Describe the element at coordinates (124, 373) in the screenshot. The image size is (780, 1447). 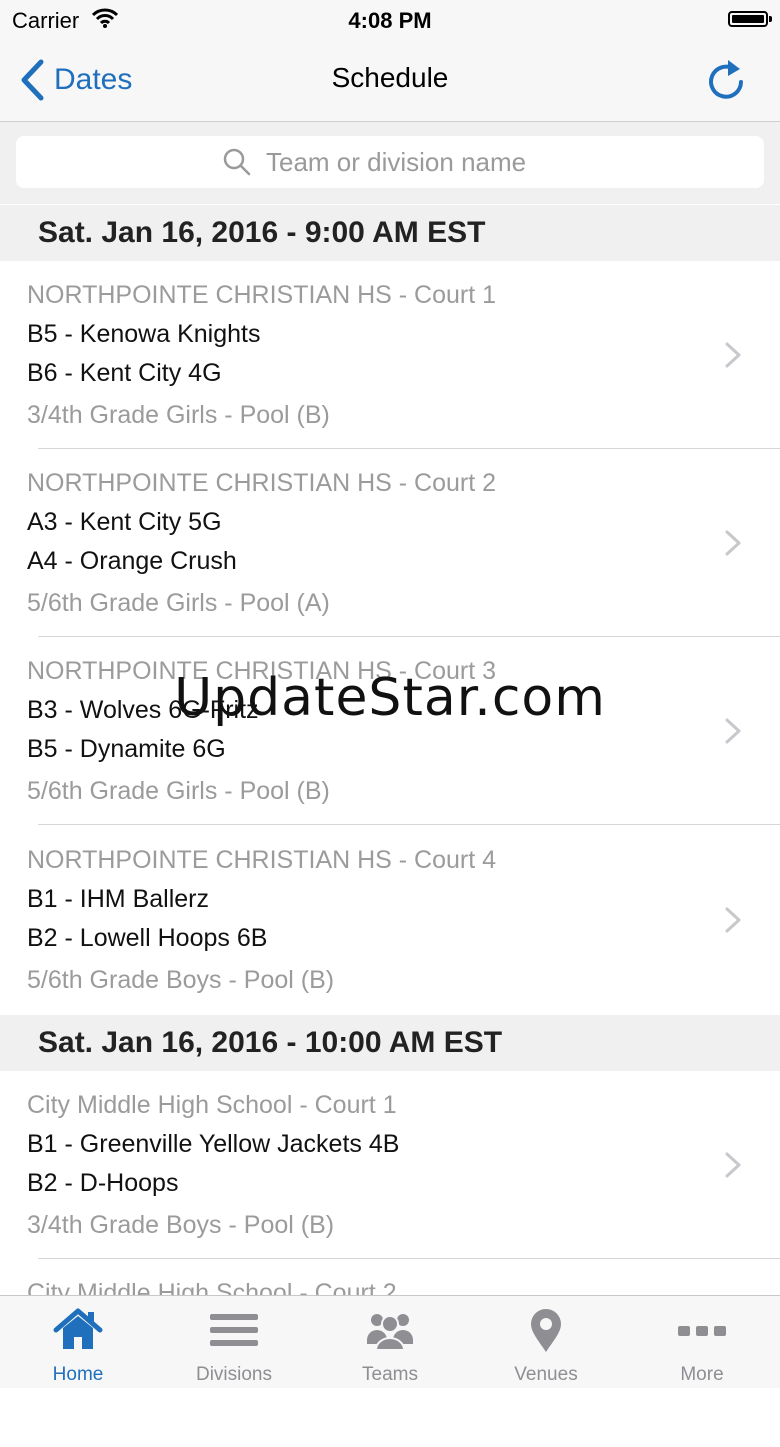
I see `game-team-2: B6 - Kent City 4G` at that location.